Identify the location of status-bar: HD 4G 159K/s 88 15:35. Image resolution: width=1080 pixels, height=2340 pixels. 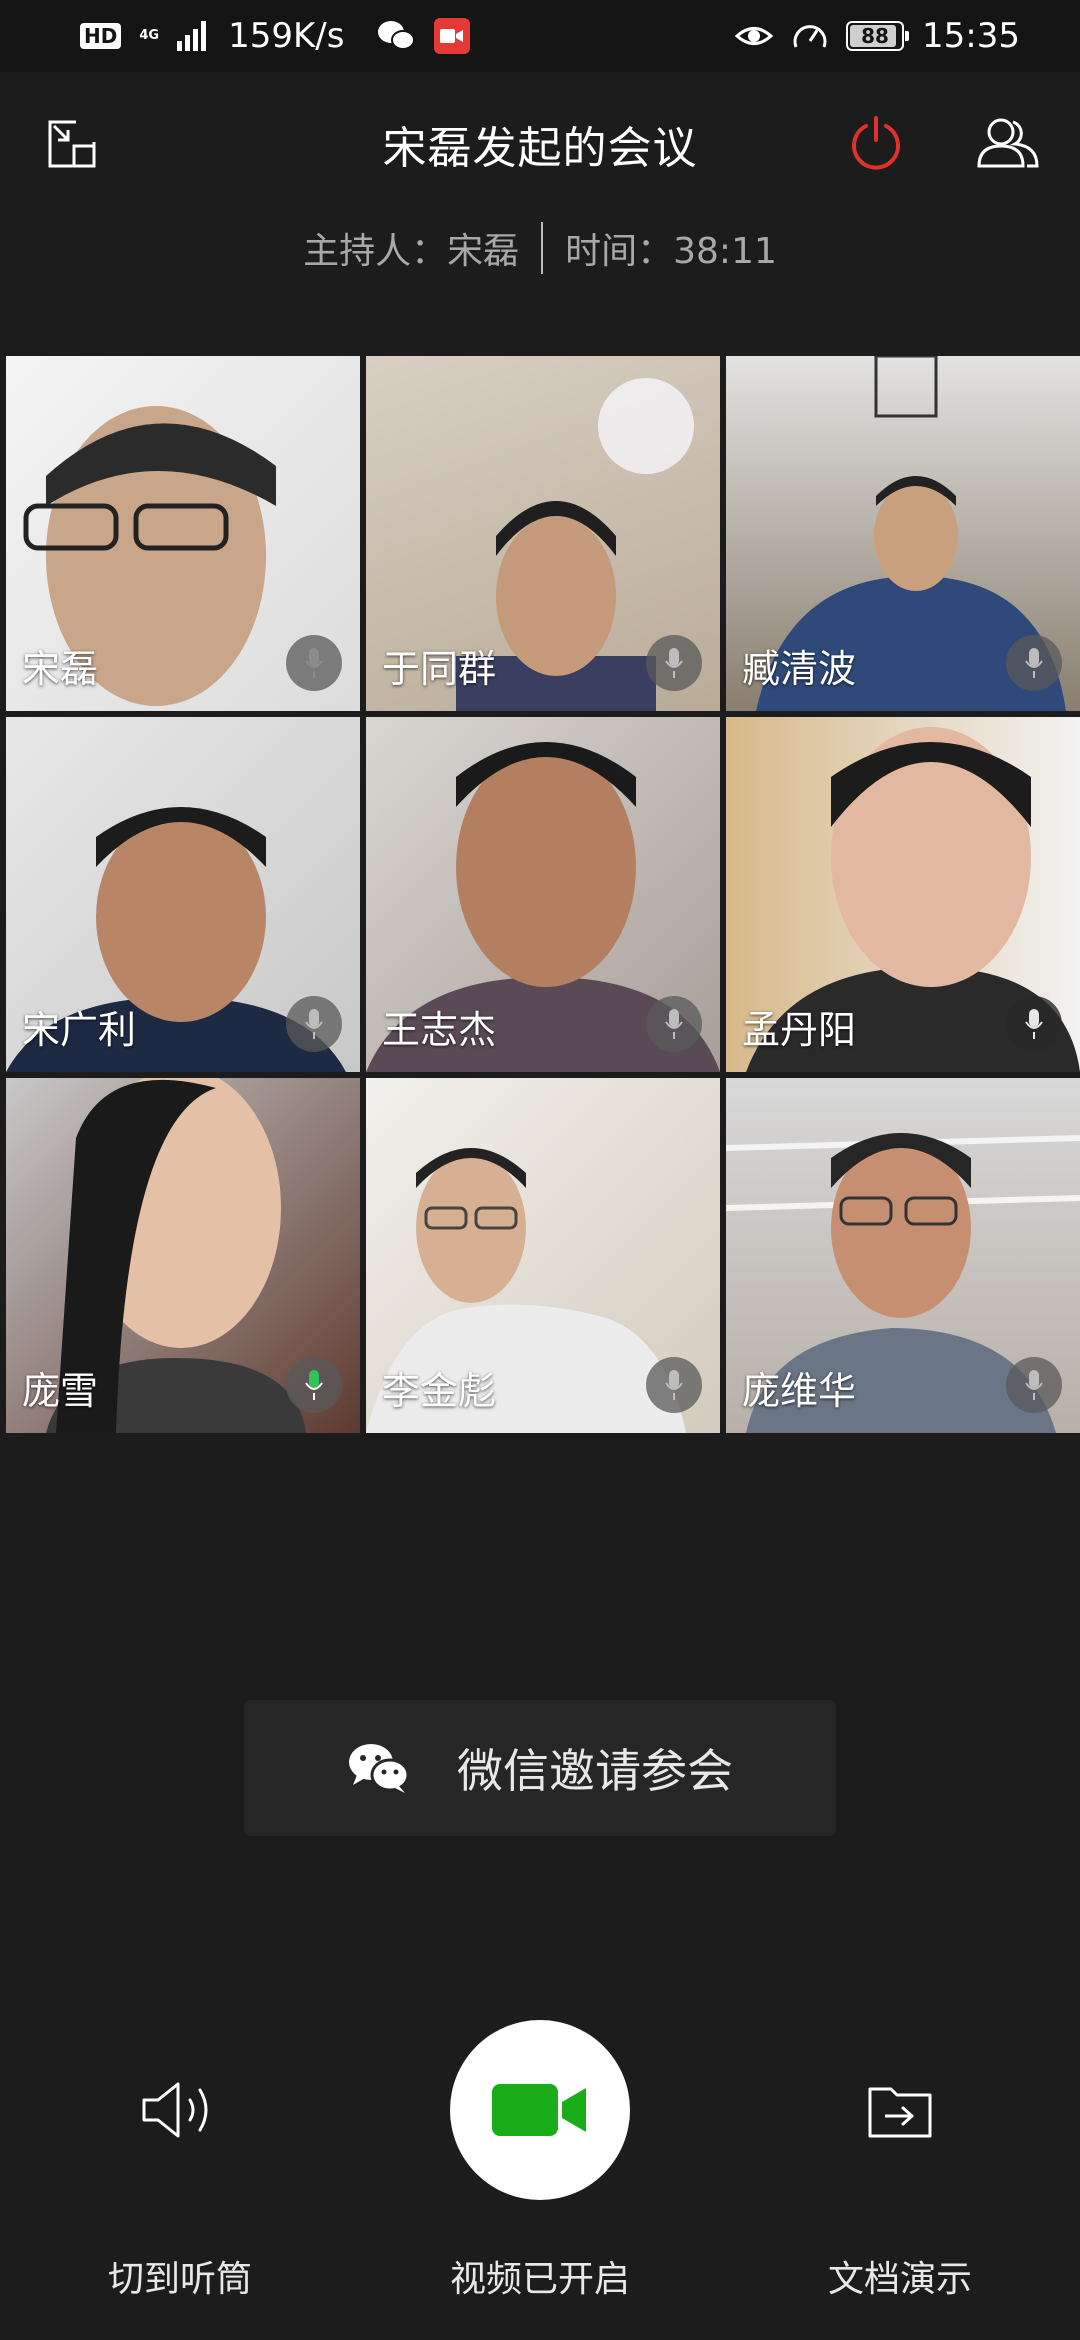
(540, 36).